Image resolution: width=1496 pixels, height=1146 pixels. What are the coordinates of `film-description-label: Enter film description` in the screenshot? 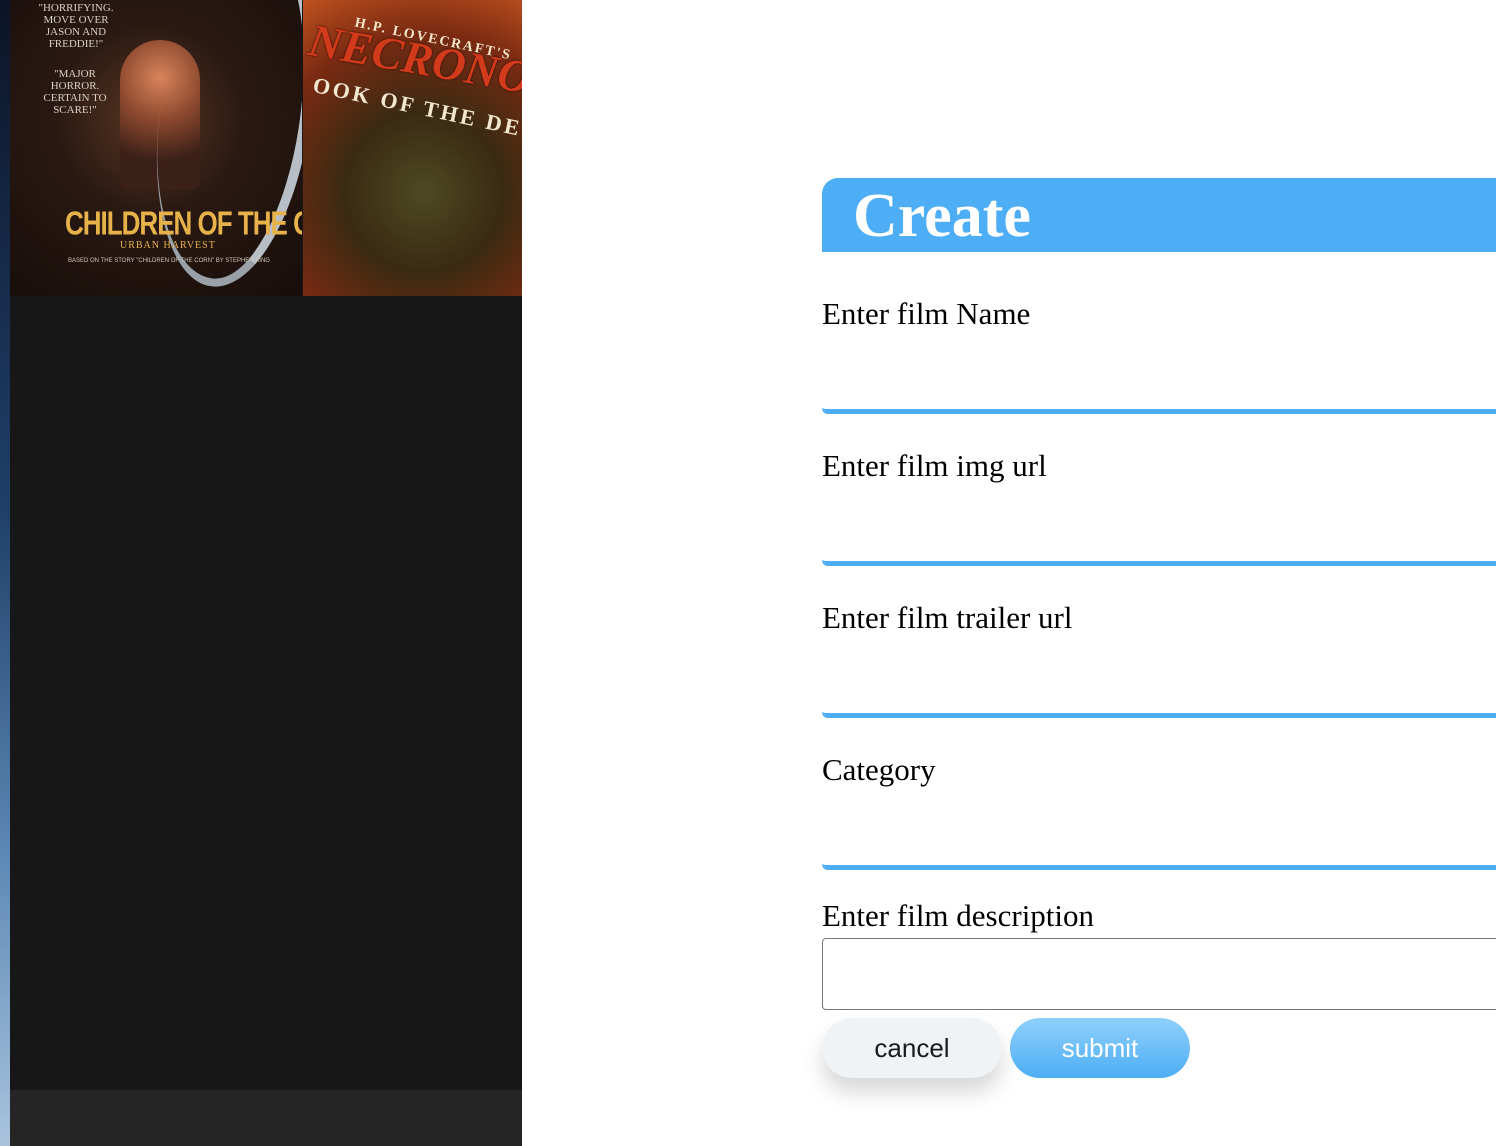 It's located at (958, 915).